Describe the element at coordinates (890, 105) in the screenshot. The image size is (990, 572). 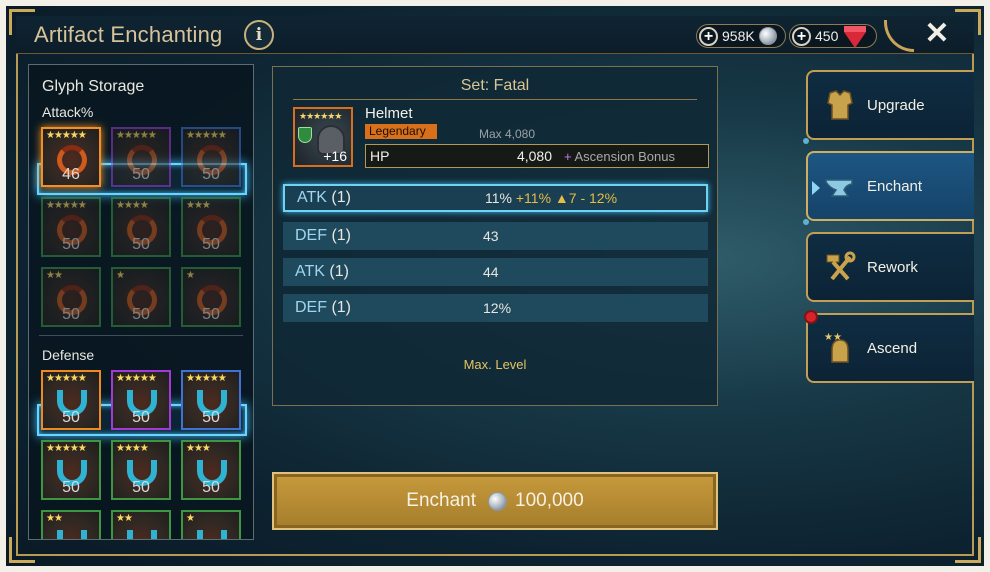
I see `tab-upgrade: Upgrade` at that location.